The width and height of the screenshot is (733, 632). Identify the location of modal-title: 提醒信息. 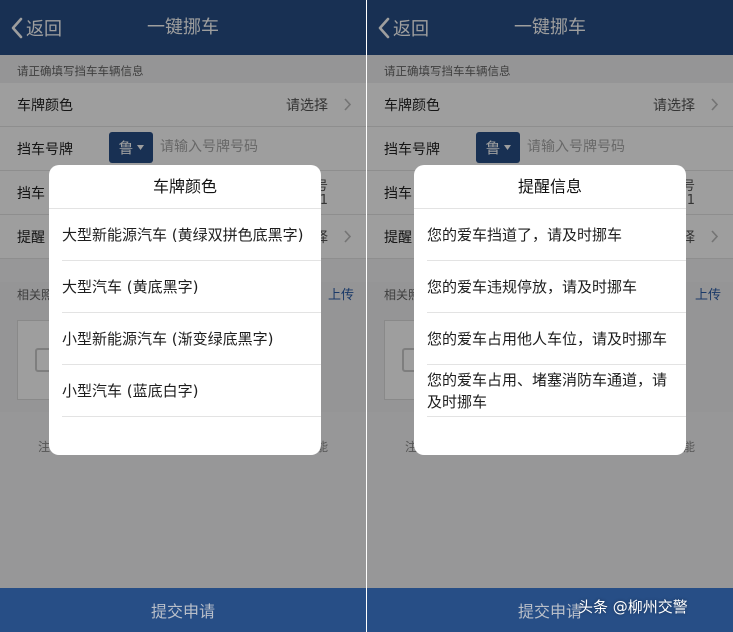
(550, 187).